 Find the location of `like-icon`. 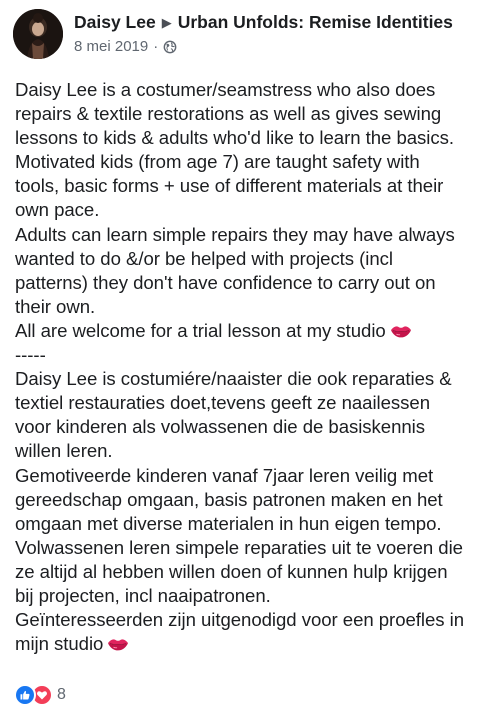

like-icon is located at coordinates (25, 694).